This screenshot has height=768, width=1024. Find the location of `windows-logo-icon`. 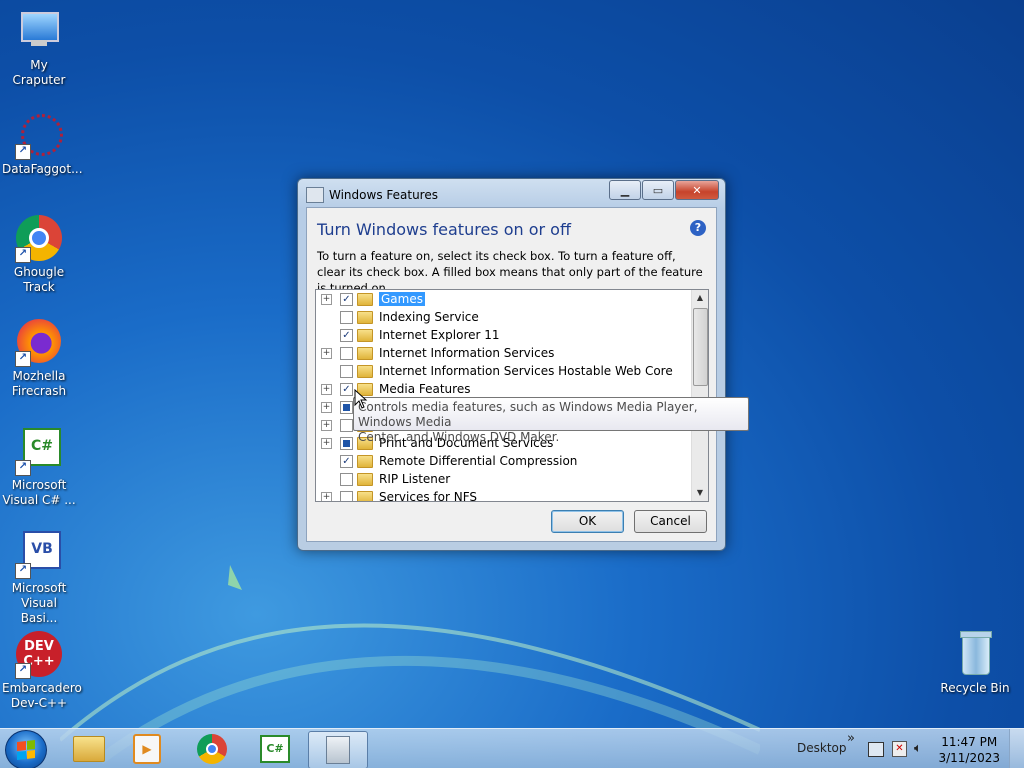

windows-logo-icon is located at coordinates (26, 750).